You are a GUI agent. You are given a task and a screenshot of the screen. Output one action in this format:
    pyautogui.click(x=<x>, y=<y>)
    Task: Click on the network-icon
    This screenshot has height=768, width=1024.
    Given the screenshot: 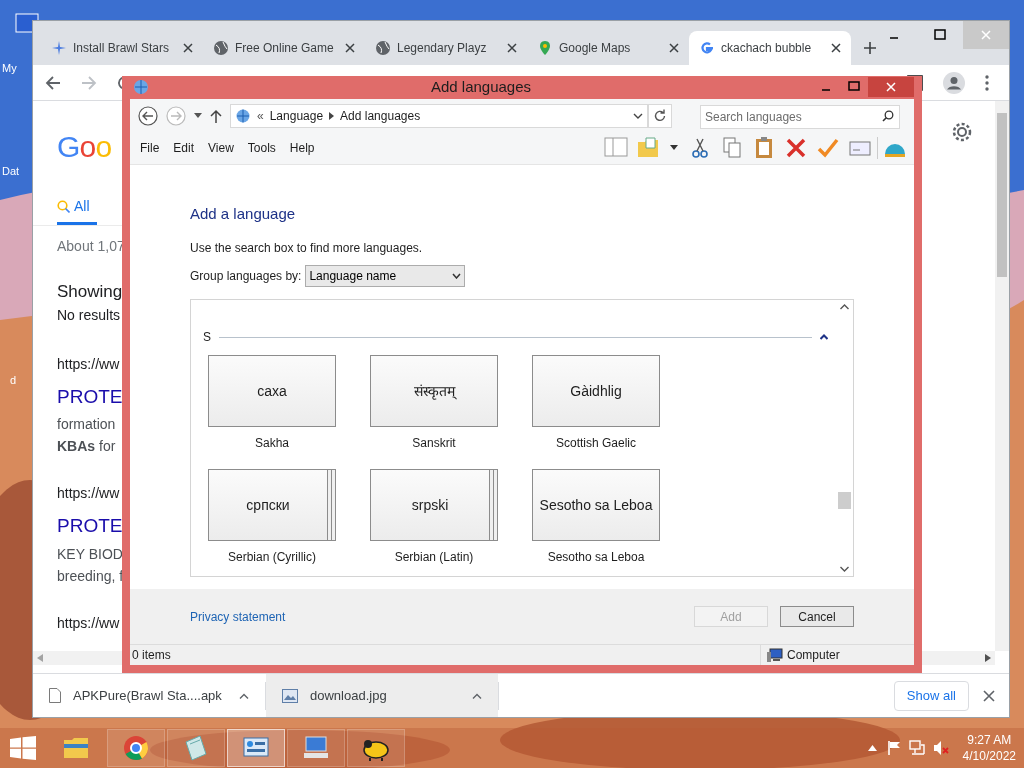 What is the action you would take?
    pyautogui.click(x=916, y=748)
    